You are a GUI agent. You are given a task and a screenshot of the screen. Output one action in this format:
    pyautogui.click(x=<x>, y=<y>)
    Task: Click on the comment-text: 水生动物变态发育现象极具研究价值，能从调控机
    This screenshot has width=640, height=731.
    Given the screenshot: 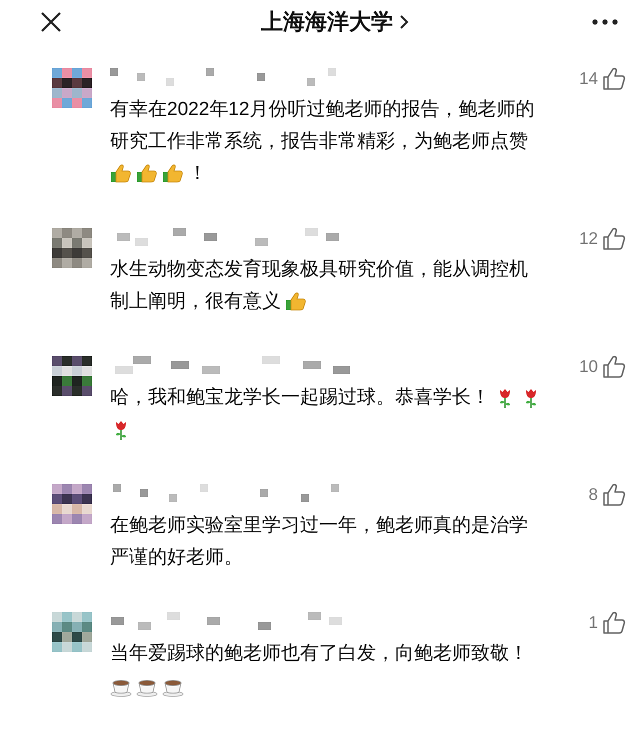 What is the action you would take?
    pyautogui.click(x=319, y=270)
    